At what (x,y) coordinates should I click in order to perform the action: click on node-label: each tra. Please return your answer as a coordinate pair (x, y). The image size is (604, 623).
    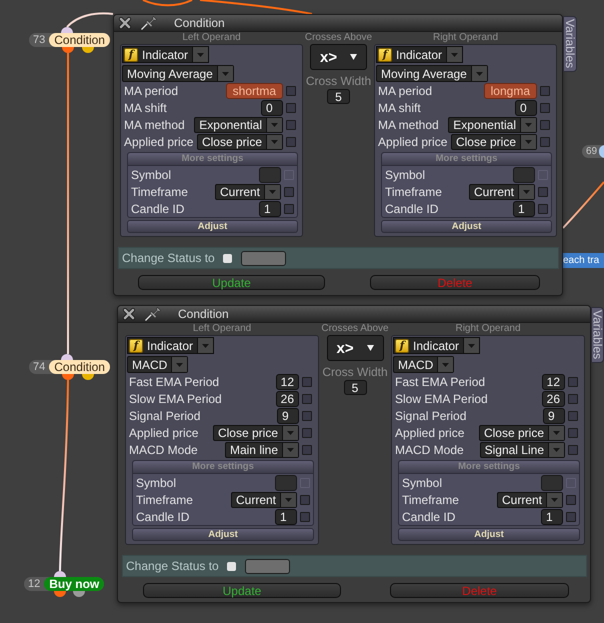
    Looking at the image, I should click on (583, 260).